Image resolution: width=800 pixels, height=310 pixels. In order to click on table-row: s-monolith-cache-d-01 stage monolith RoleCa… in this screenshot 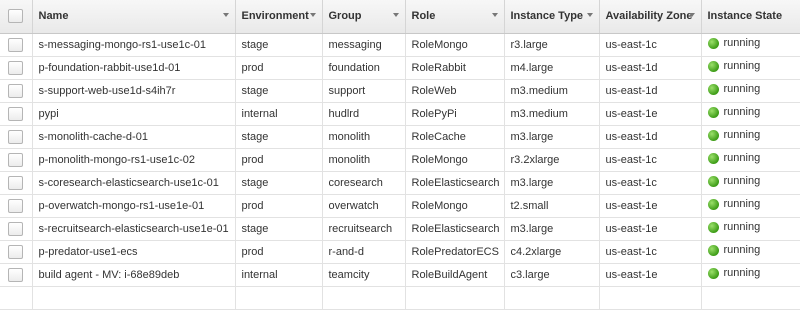, I will do `click(400, 137)`.